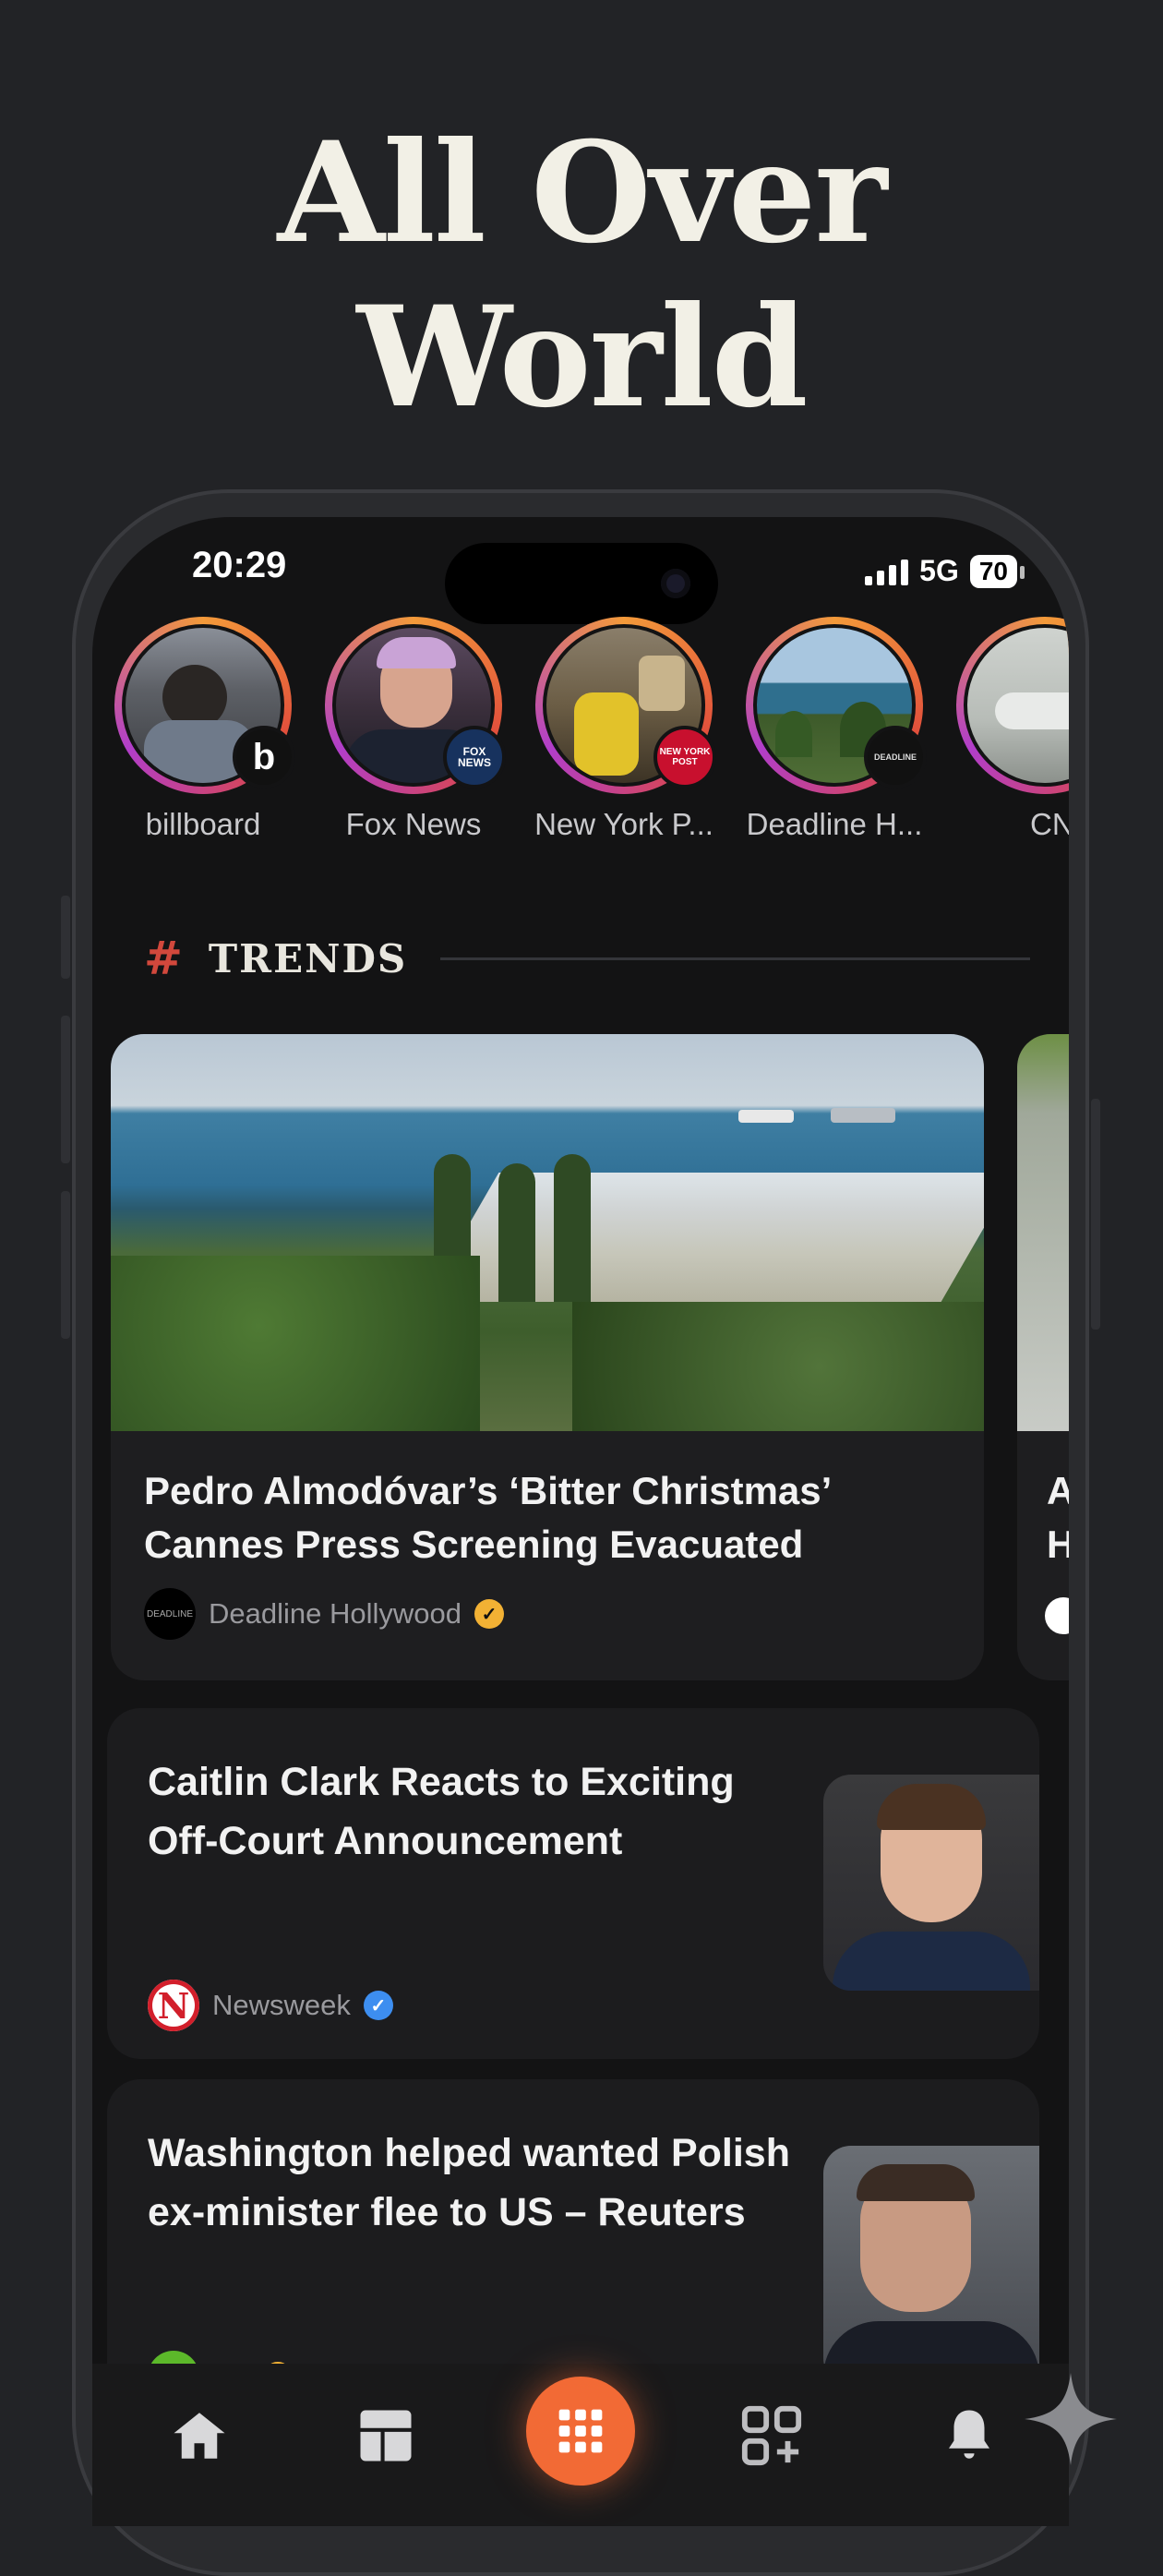 The width and height of the screenshot is (1163, 2576). Describe the element at coordinates (308, 958) in the screenshot. I see `trends-label: TRENDS` at that location.